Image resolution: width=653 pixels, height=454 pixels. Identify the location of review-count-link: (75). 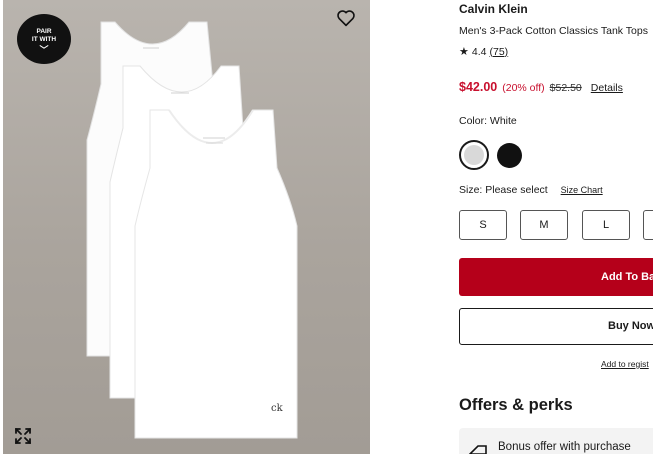
(498, 52).